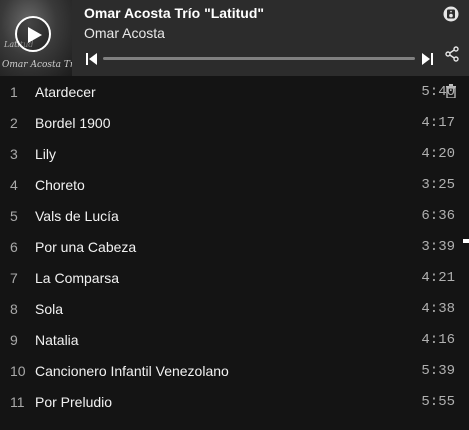  Describe the element at coordinates (438, 402) in the screenshot. I see `track-duration: 5:55` at that location.